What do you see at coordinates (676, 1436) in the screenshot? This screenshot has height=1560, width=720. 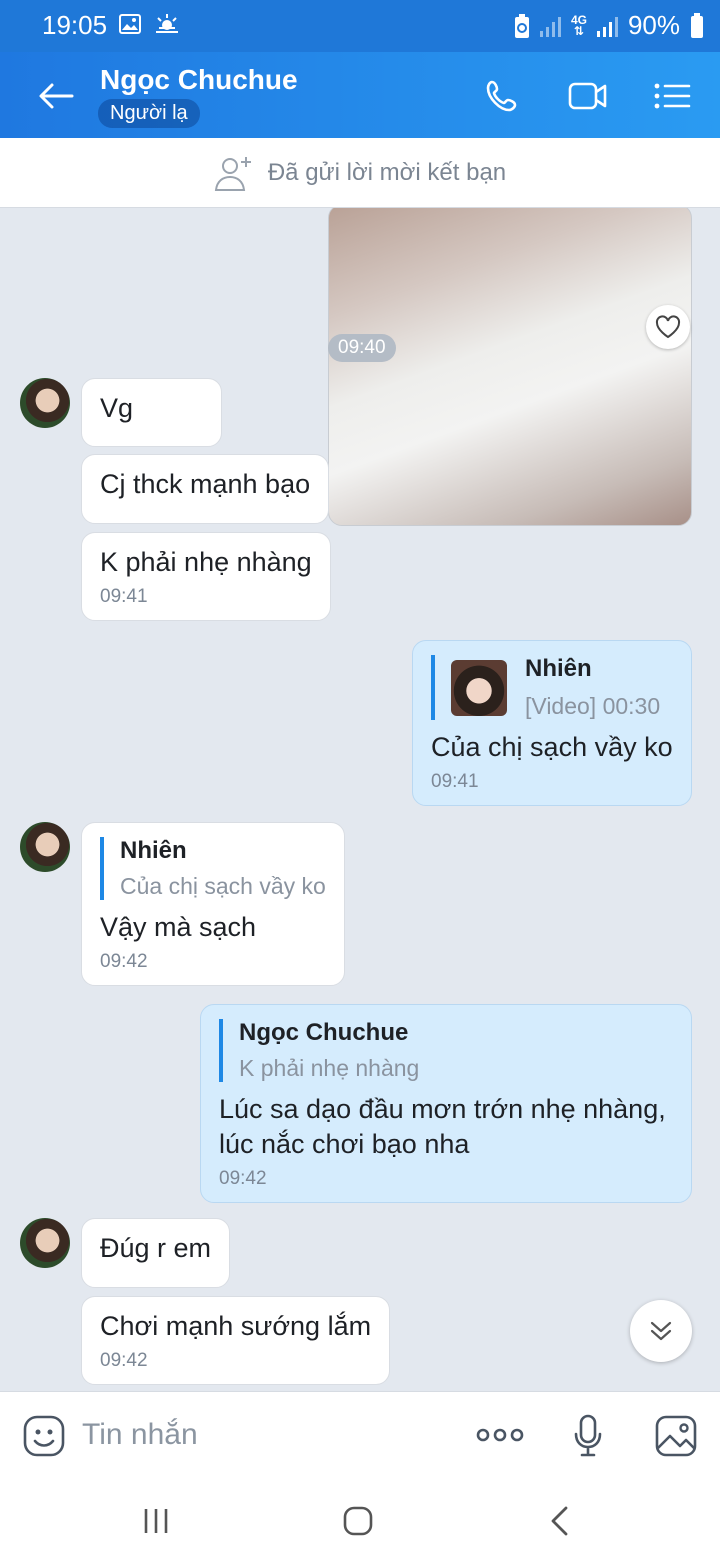 I see `image-icon` at bounding box center [676, 1436].